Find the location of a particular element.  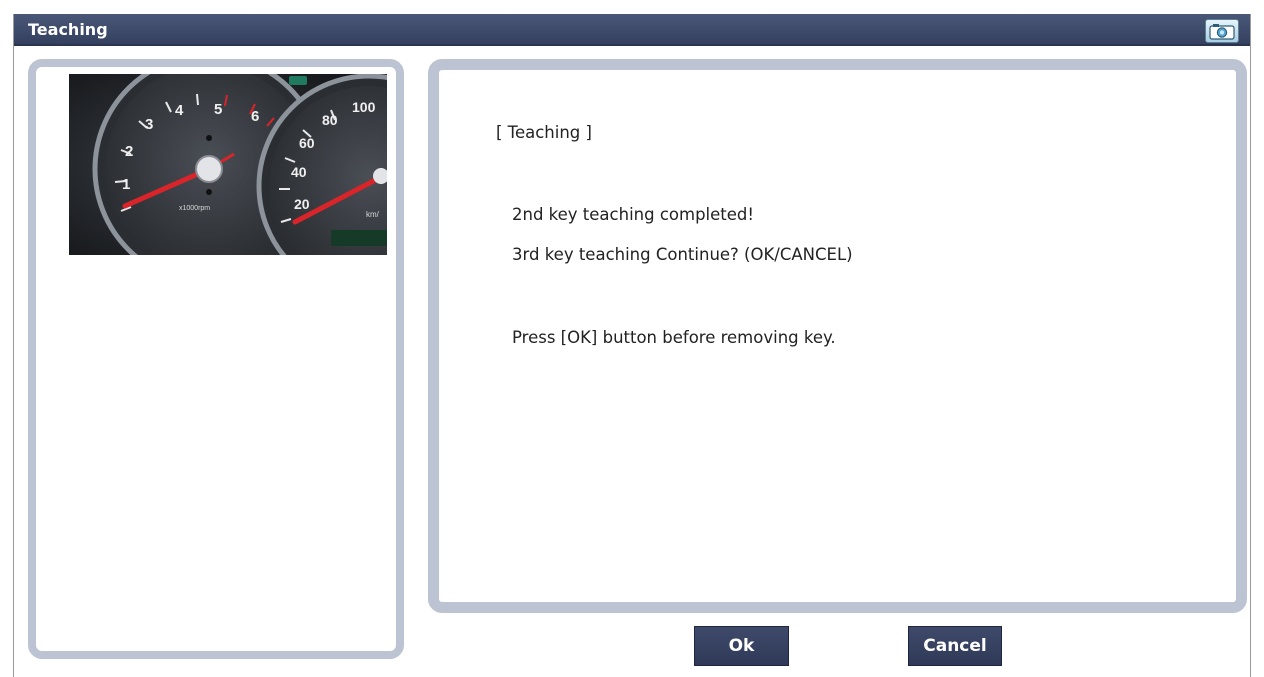

cancel-button: Cancel is located at coordinates (955, 646).